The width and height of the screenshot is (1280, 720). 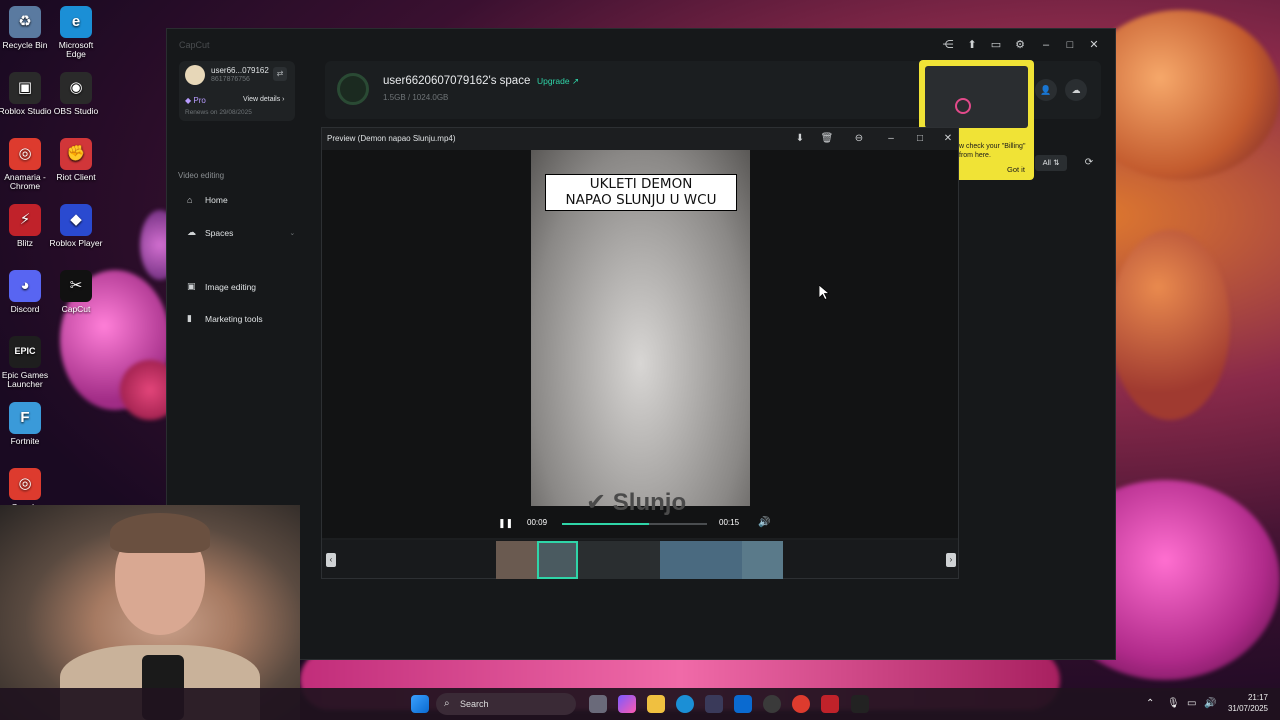 What do you see at coordinates (1046, 90) in the screenshot?
I see `add-member-icon: 👤` at bounding box center [1046, 90].